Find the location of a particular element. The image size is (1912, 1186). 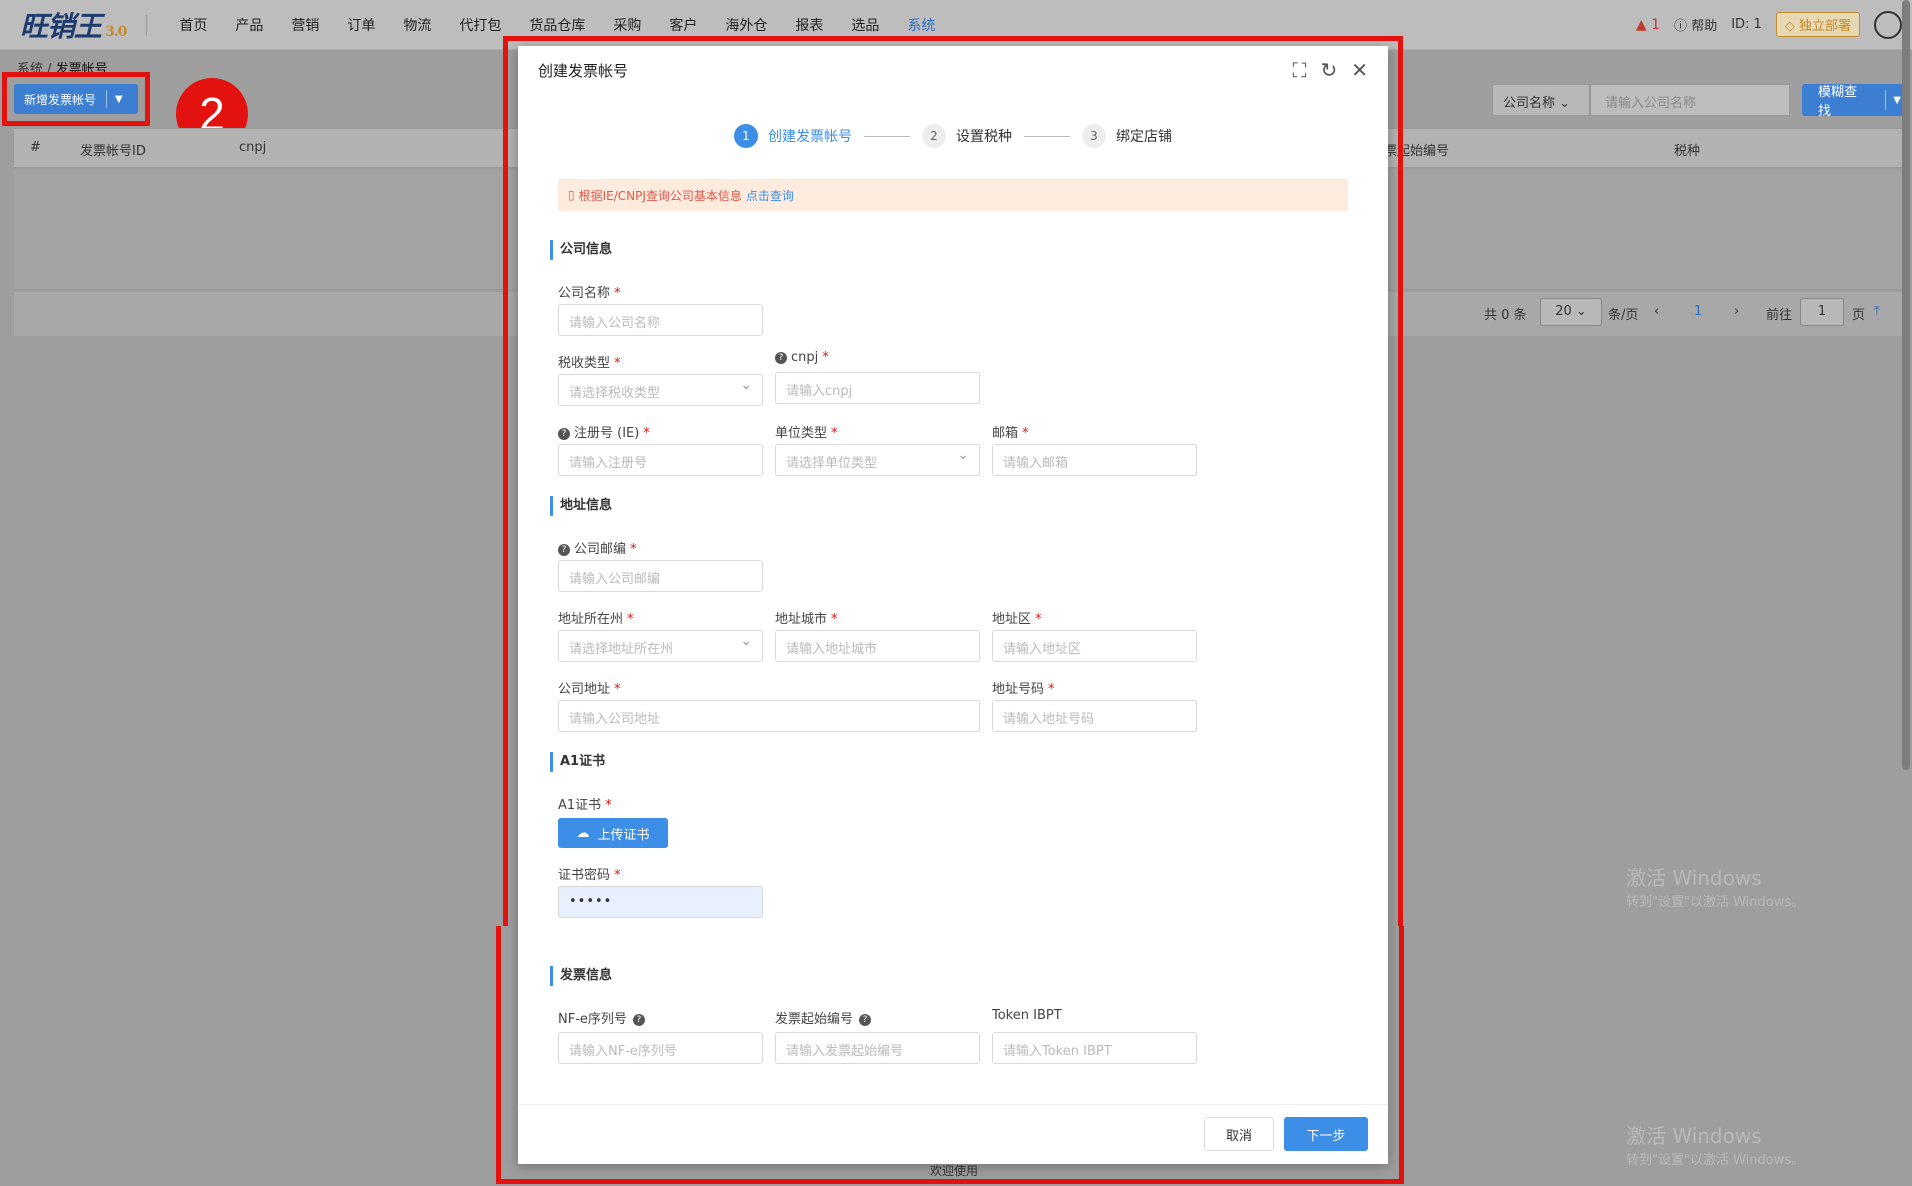

deploy-button: ◇ 独立部署 is located at coordinates (1817, 24).